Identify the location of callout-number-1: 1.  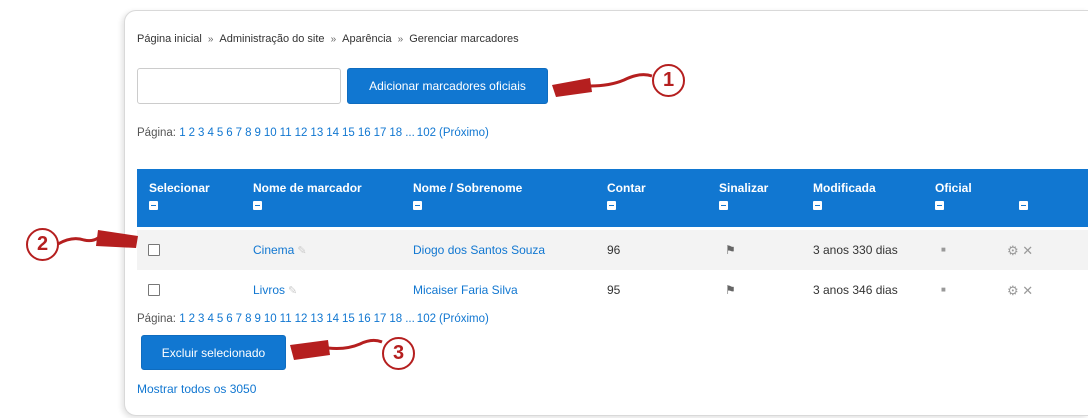
(668, 80).